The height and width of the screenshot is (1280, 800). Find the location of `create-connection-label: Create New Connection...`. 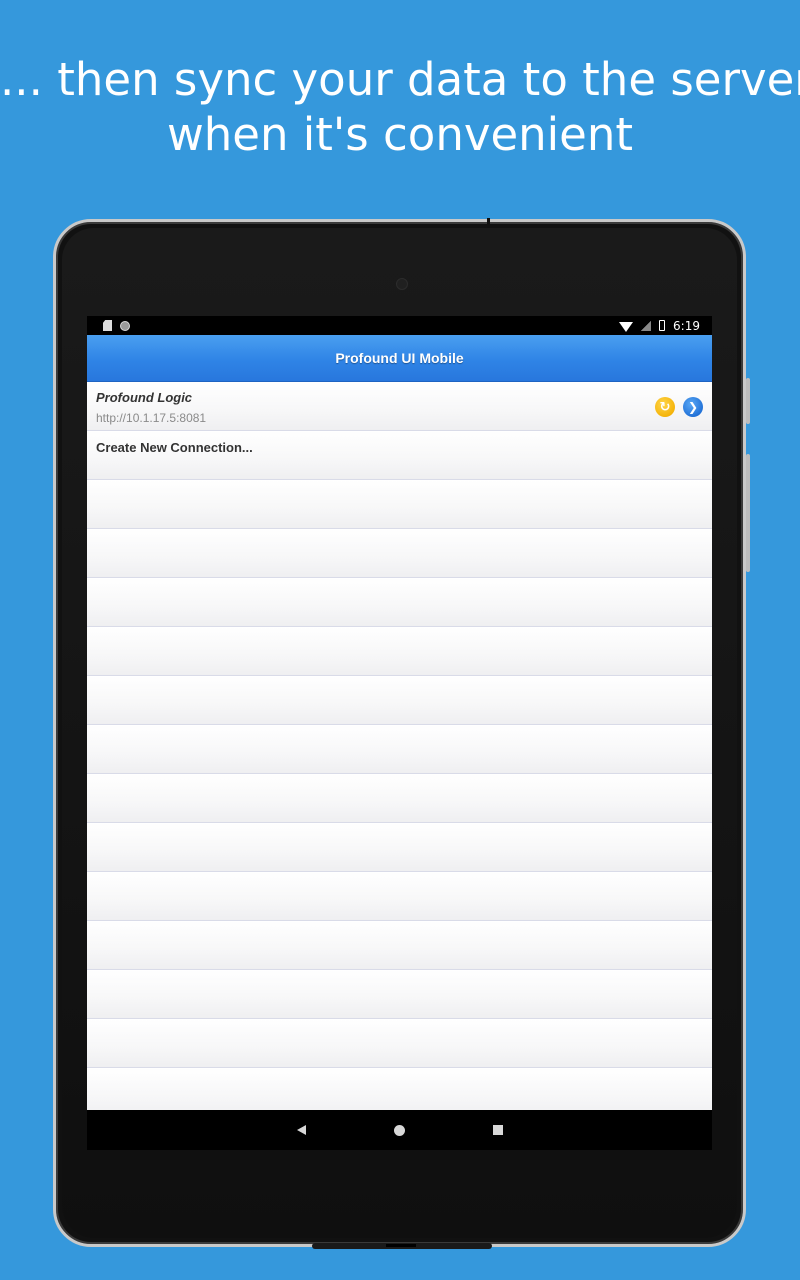

create-connection-label: Create New Connection... is located at coordinates (174, 447).